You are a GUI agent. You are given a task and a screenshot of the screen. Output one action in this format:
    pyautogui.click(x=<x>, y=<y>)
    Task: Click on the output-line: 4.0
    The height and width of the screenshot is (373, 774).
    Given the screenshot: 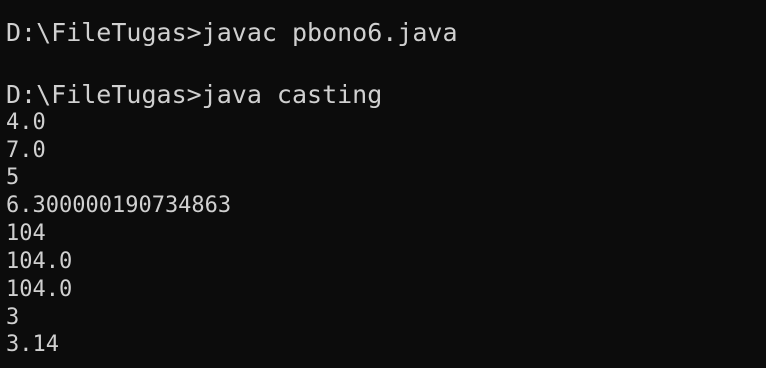 What is the action you would take?
    pyautogui.click(x=26, y=122)
    